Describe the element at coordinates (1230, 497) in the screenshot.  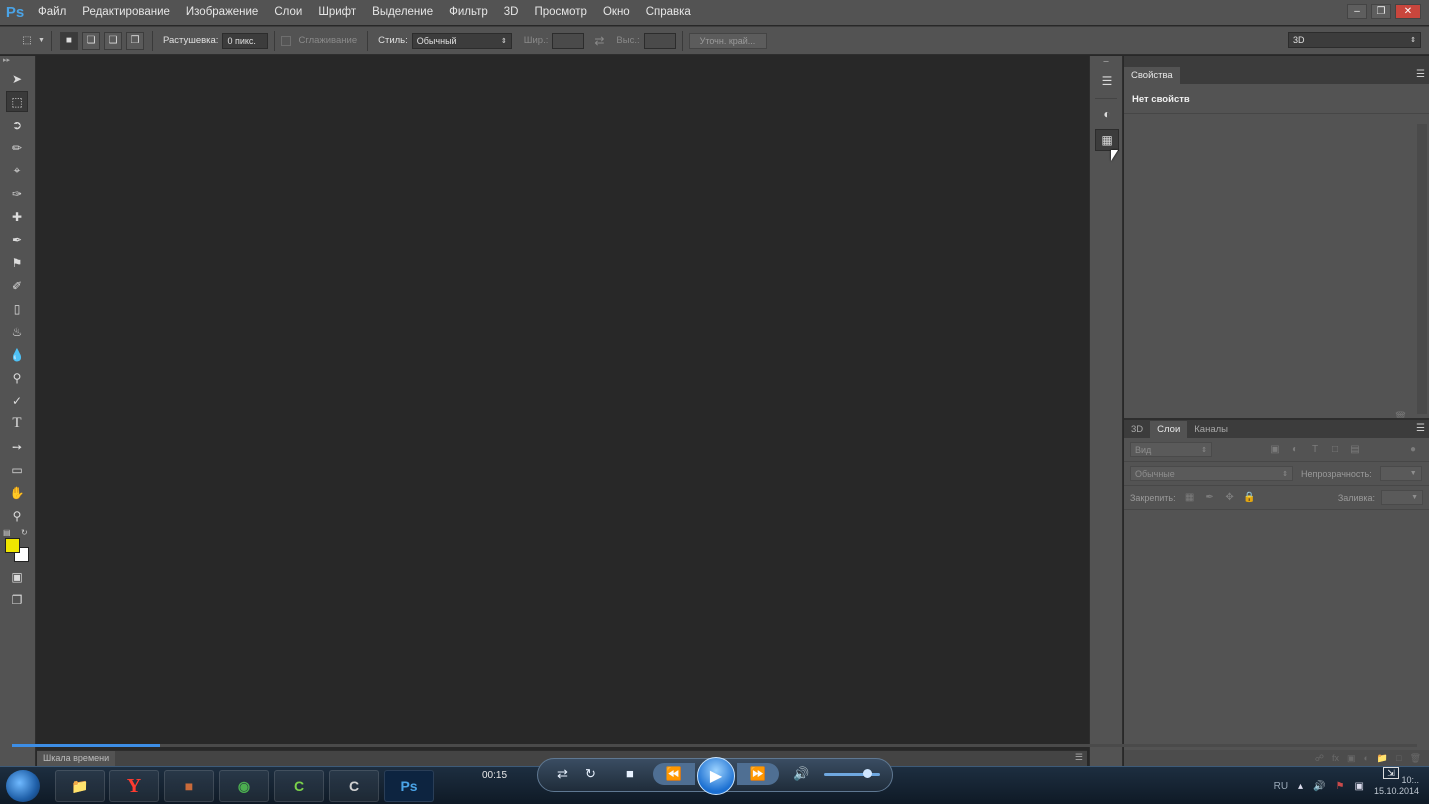
I see `lock-position-icon: ✥` at that location.